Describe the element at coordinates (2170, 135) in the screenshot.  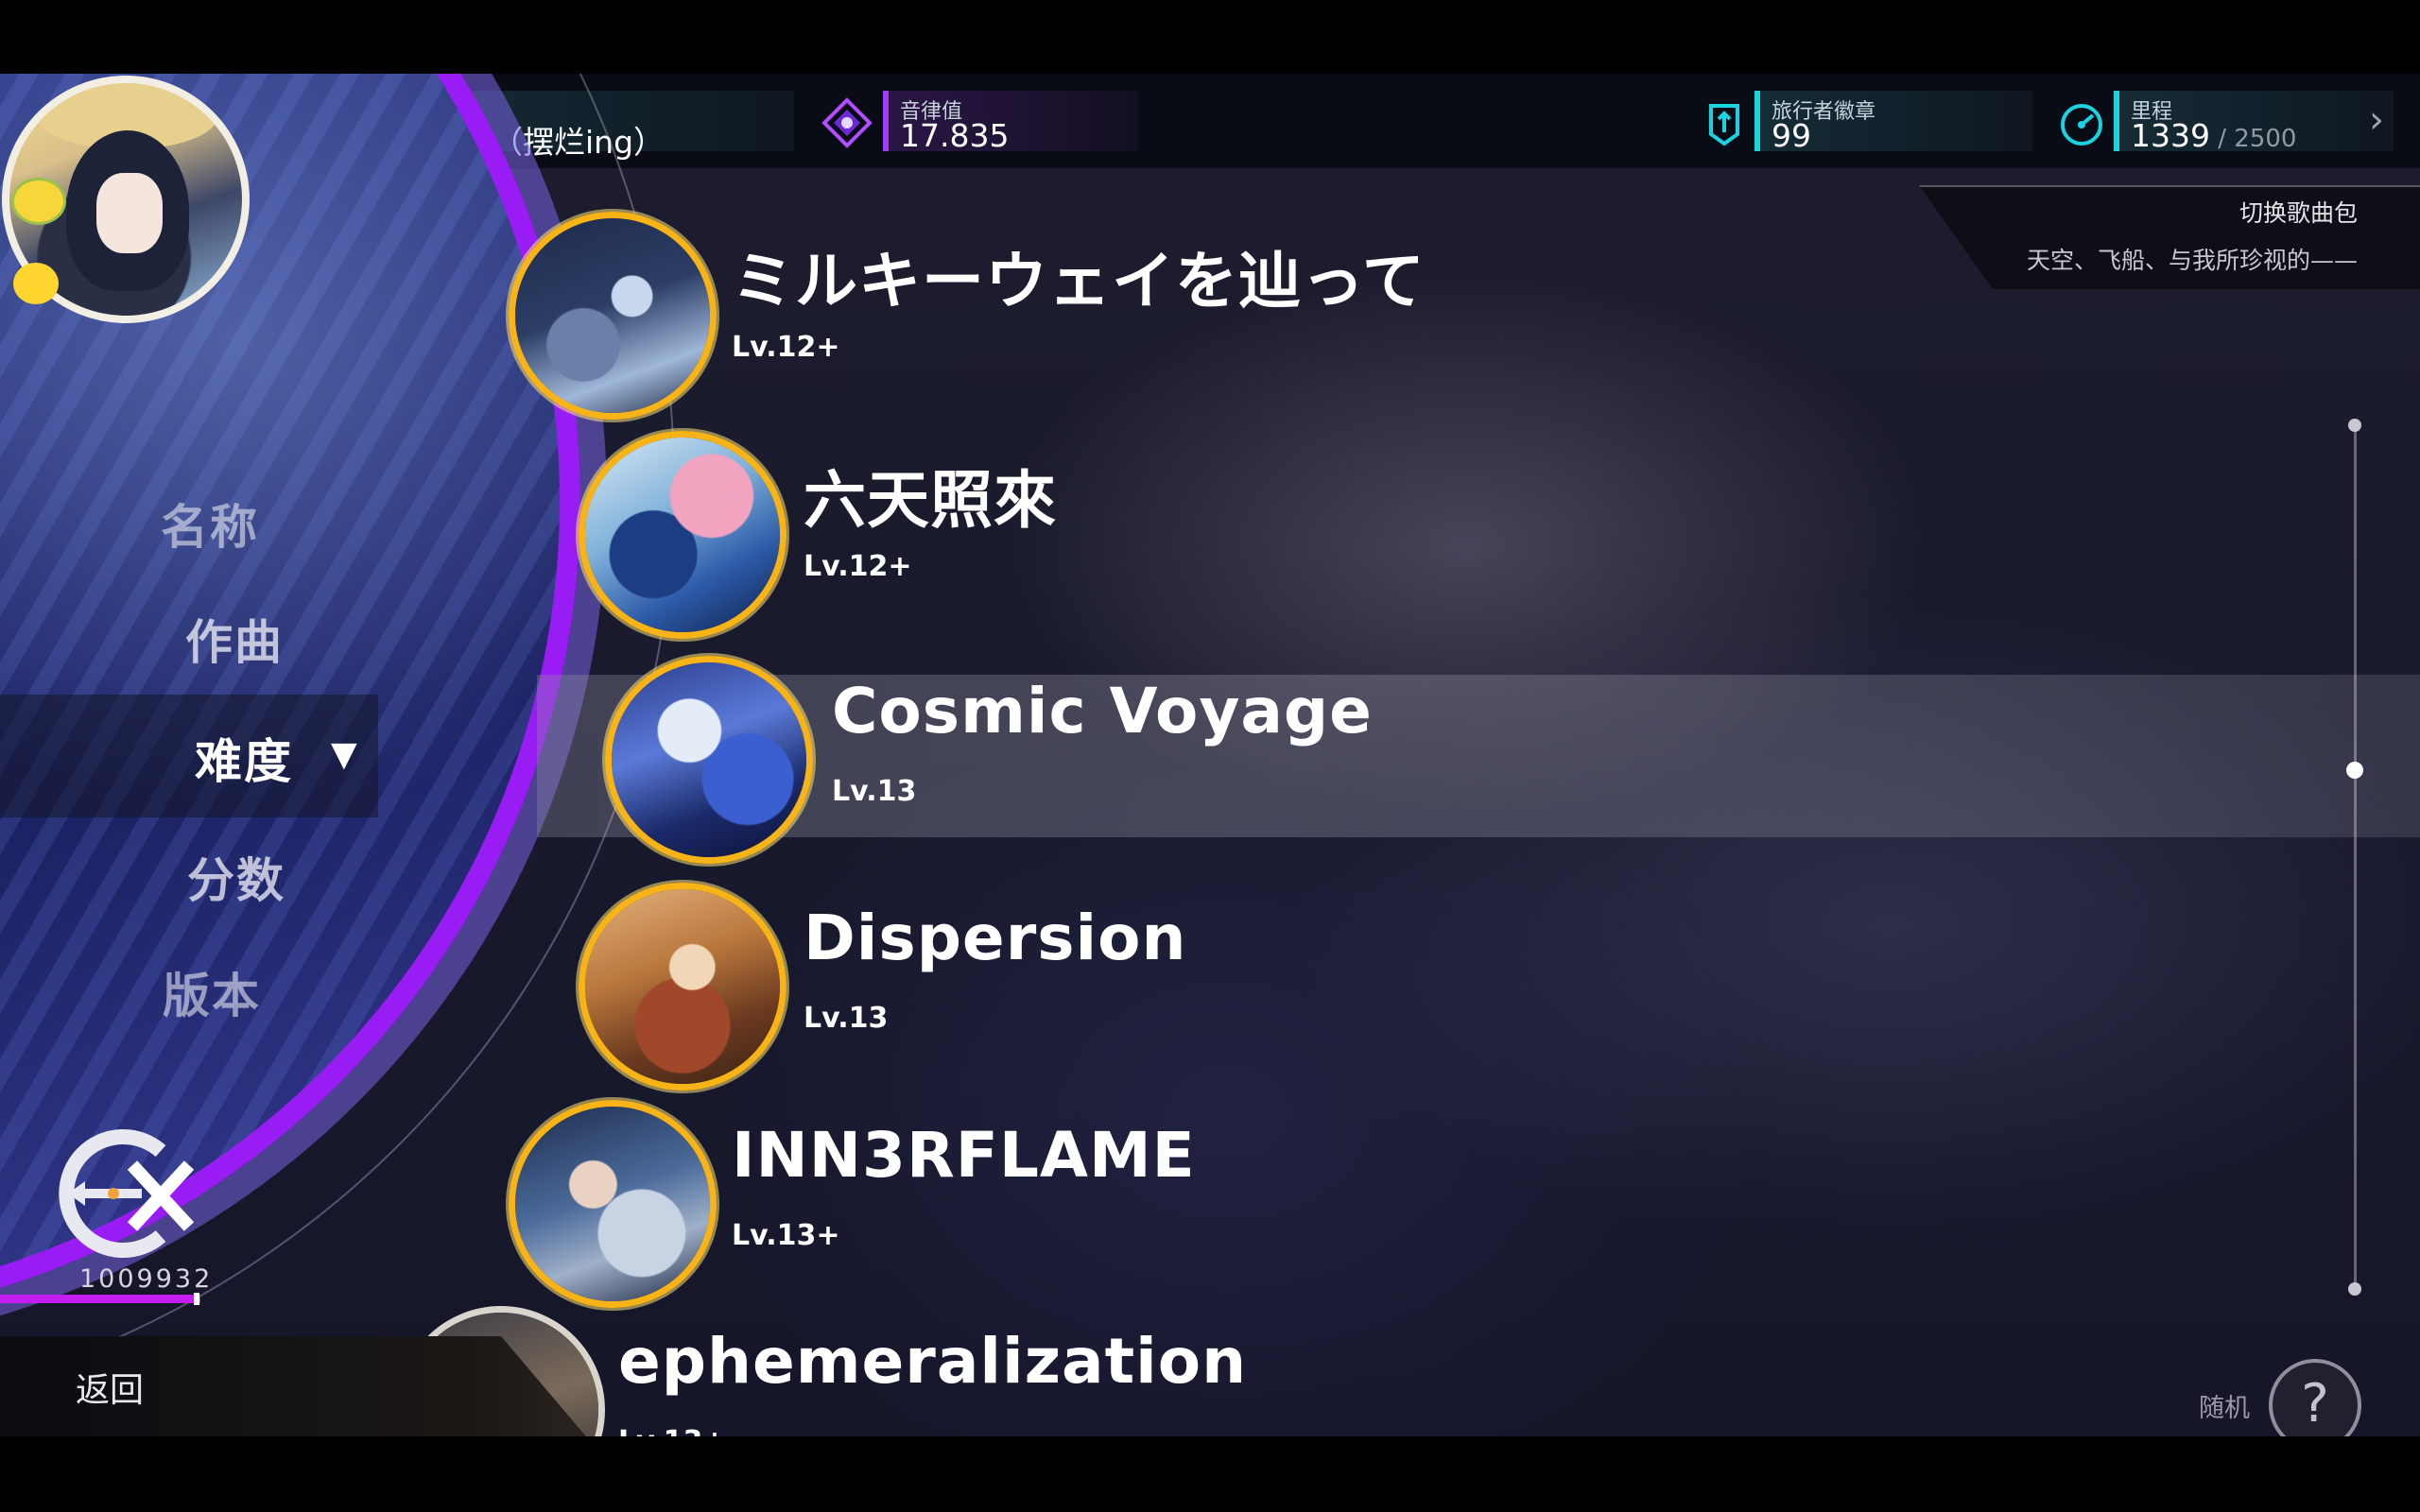
I see `mileage-current: 1339` at that location.